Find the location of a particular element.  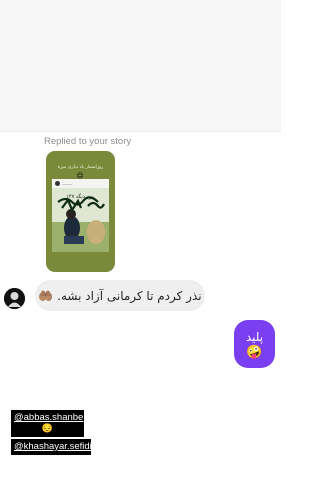

incoming-message: نذر کردم تا کرمانی آزاد بشه. 🤲🏽 is located at coordinates (120, 295).